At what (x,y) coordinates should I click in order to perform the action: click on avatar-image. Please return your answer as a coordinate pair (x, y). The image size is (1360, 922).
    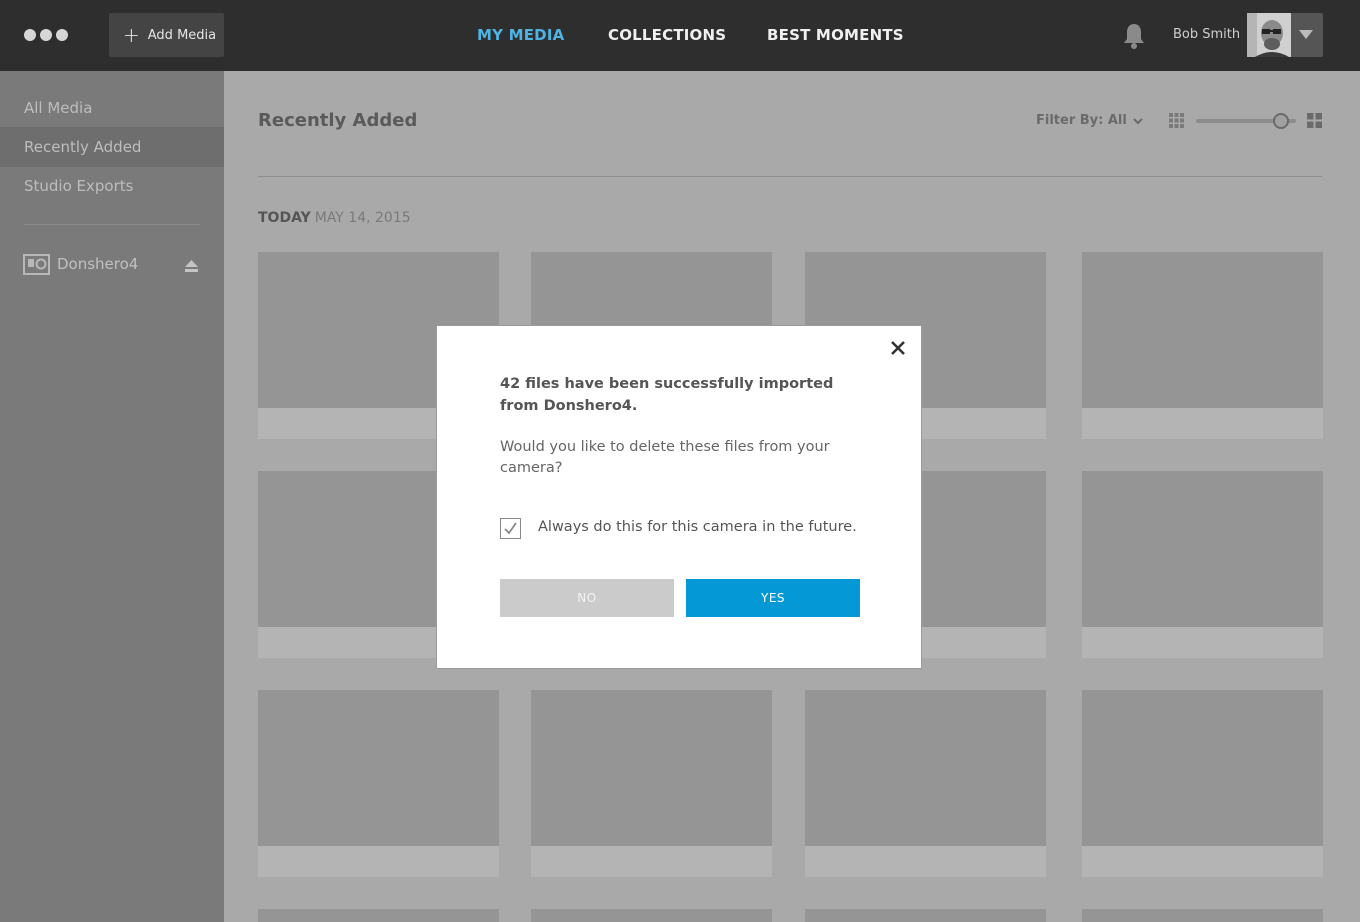
    Looking at the image, I should click on (1269, 35).